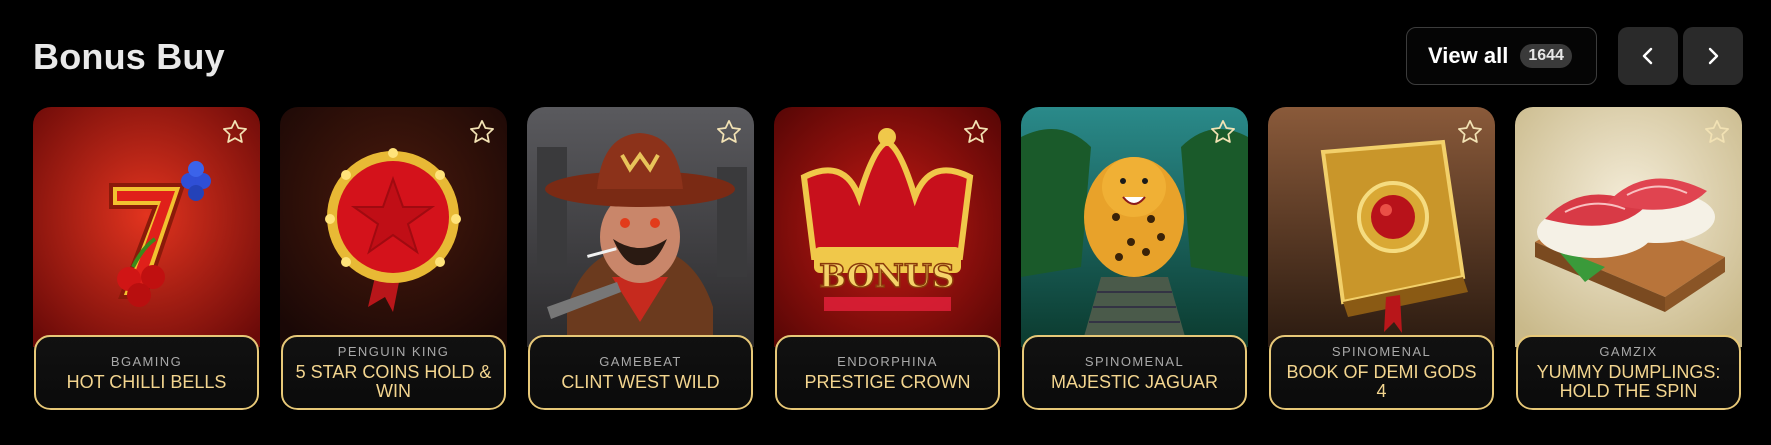 The width and height of the screenshot is (1771, 445). Describe the element at coordinates (640, 381) in the screenshot. I see `game-title: CLINT WEST WILD` at that location.